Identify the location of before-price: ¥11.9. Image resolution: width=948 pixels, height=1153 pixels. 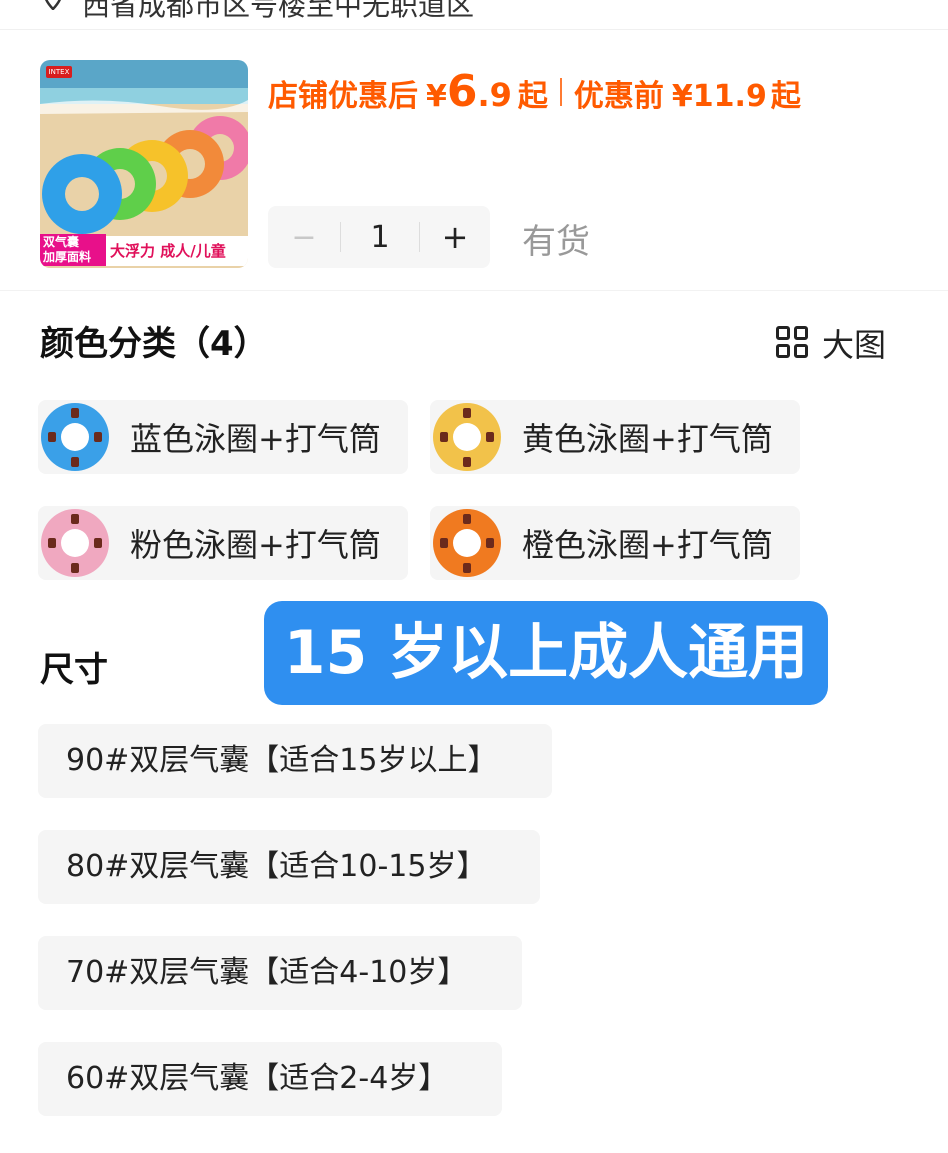
(719, 96).